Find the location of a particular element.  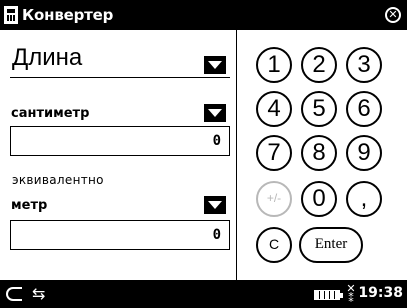

key-clear: C is located at coordinates (274, 245).